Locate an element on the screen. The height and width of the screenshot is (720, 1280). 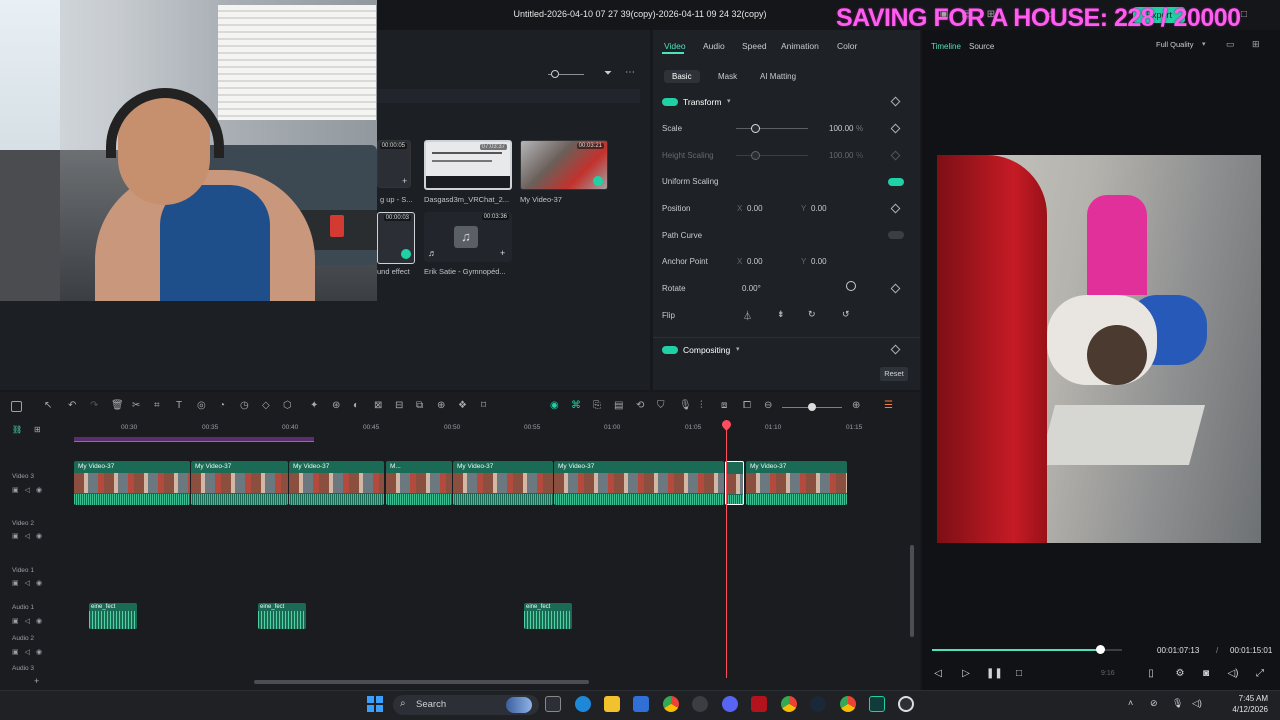
shield-icon: ⛉ is located at coordinates (661, 405).